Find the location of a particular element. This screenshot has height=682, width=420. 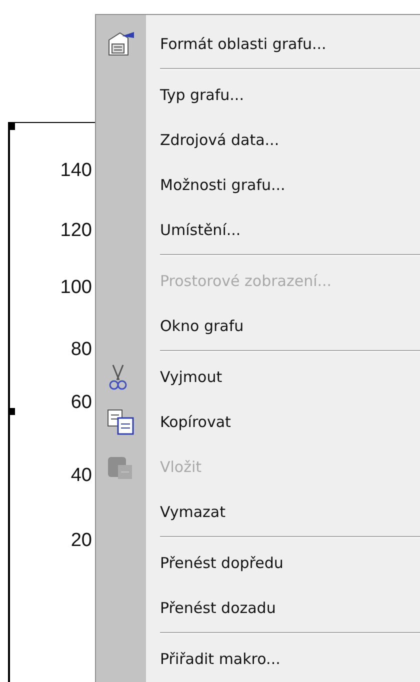

menu-item: Přenést dopředu is located at coordinates (258, 562).